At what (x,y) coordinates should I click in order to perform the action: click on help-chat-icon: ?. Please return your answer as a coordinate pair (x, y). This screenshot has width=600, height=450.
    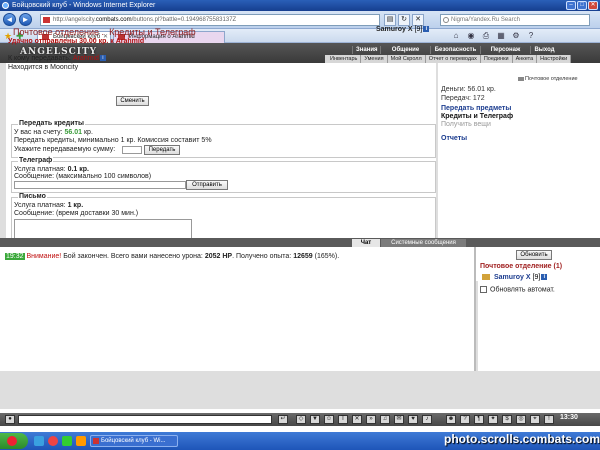
    Looking at the image, I should click on (465, 419).